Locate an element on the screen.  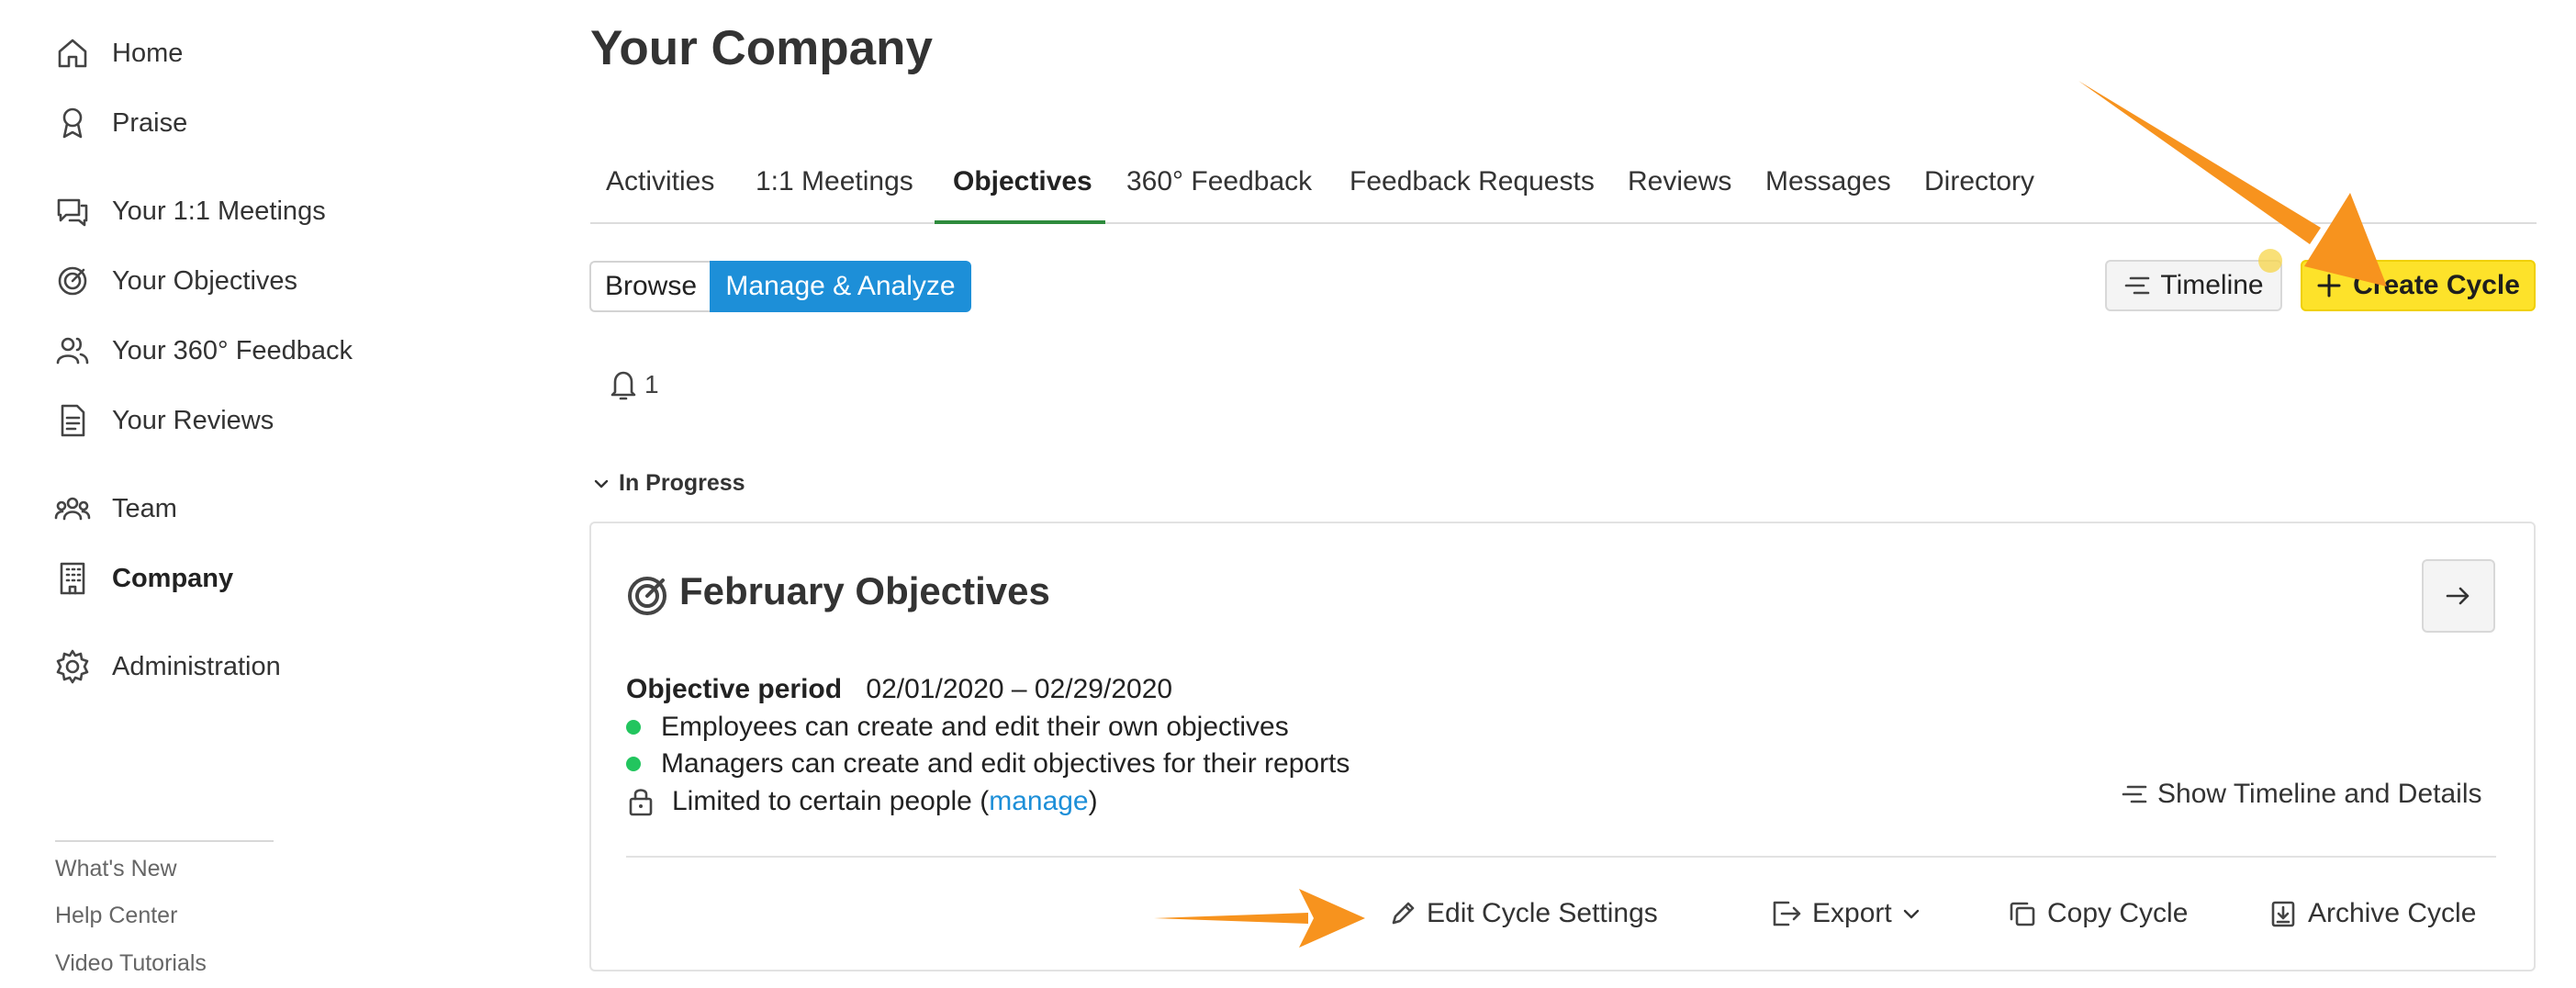
gear-icon is located at coordinates (72, 666).